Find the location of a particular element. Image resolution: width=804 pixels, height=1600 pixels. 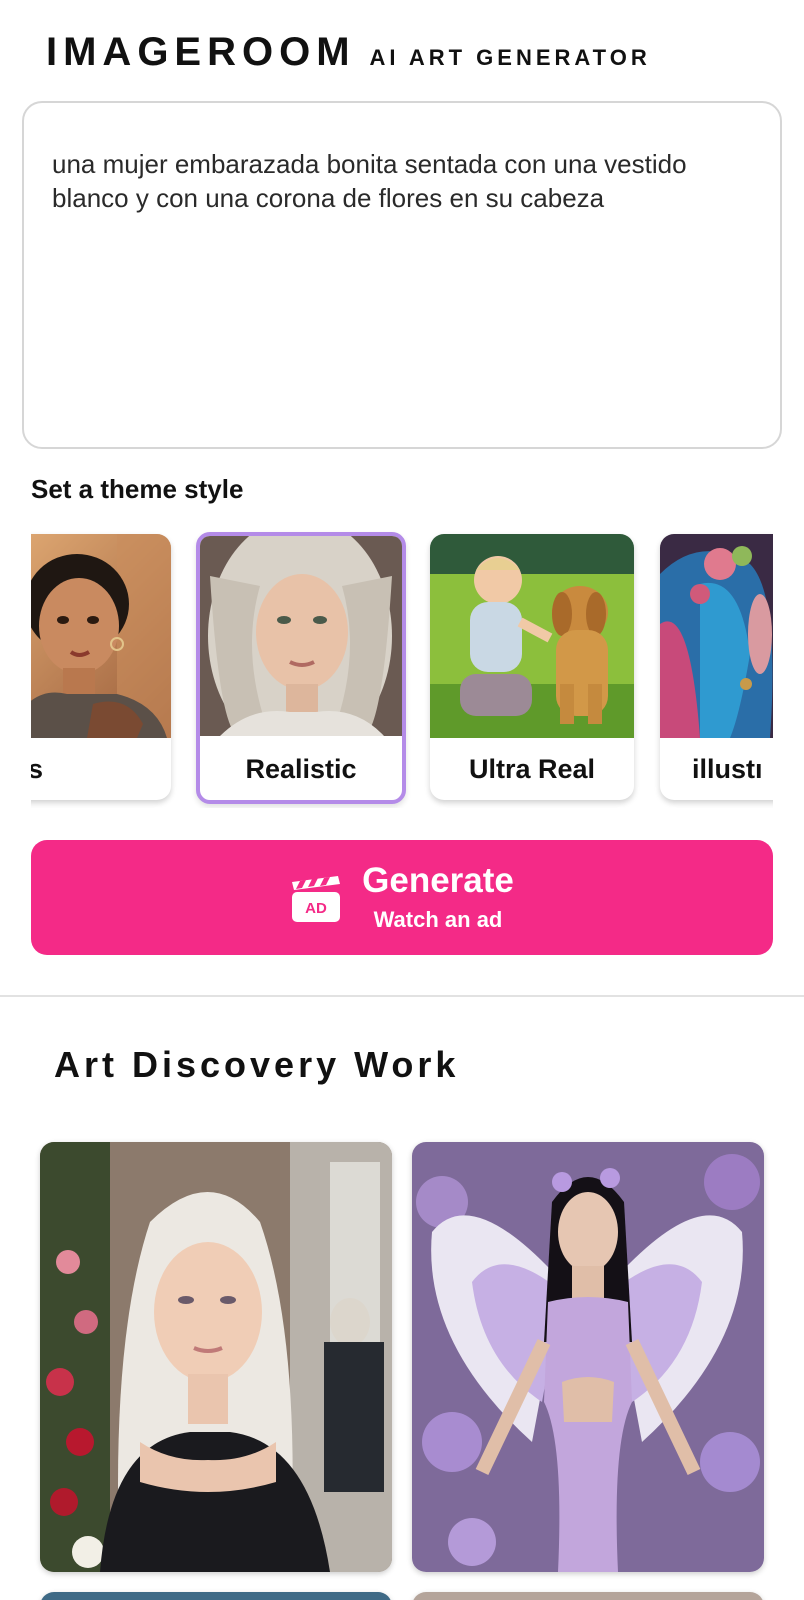

style-card-illustration: illustı is located at coordinates (716, 667).